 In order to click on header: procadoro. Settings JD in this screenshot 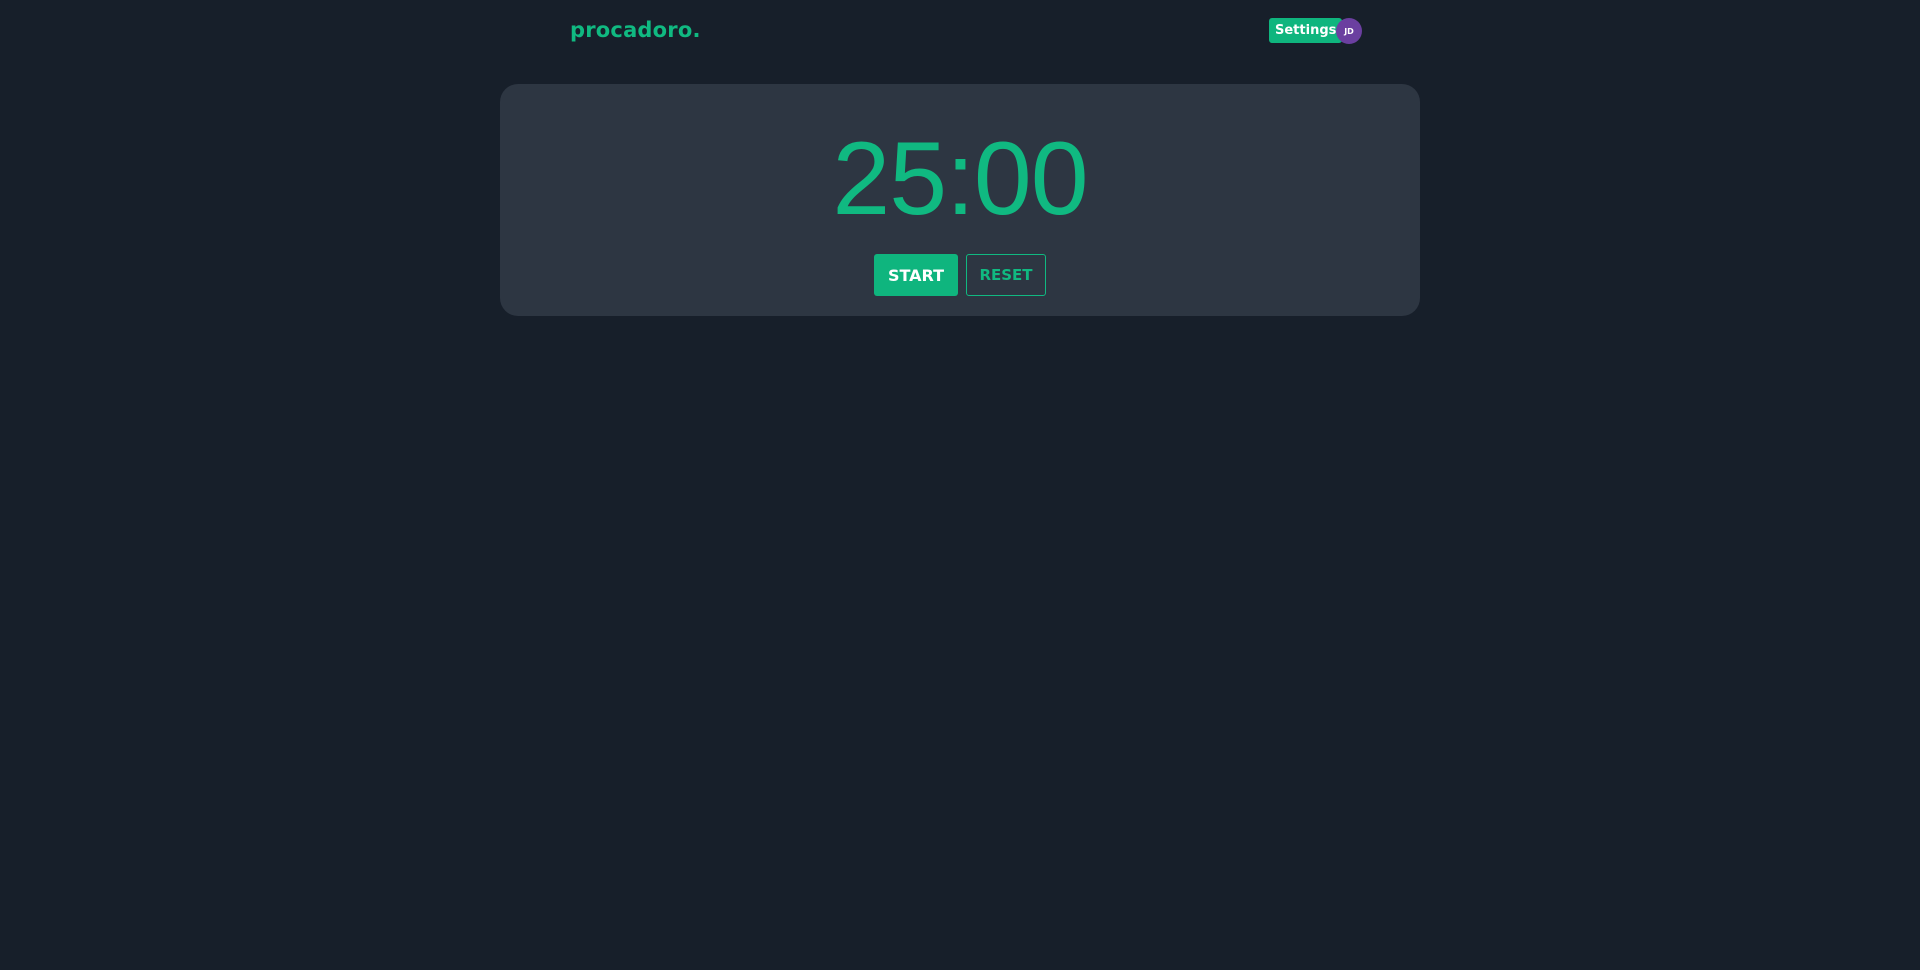, I will do `click(960, 30)`.